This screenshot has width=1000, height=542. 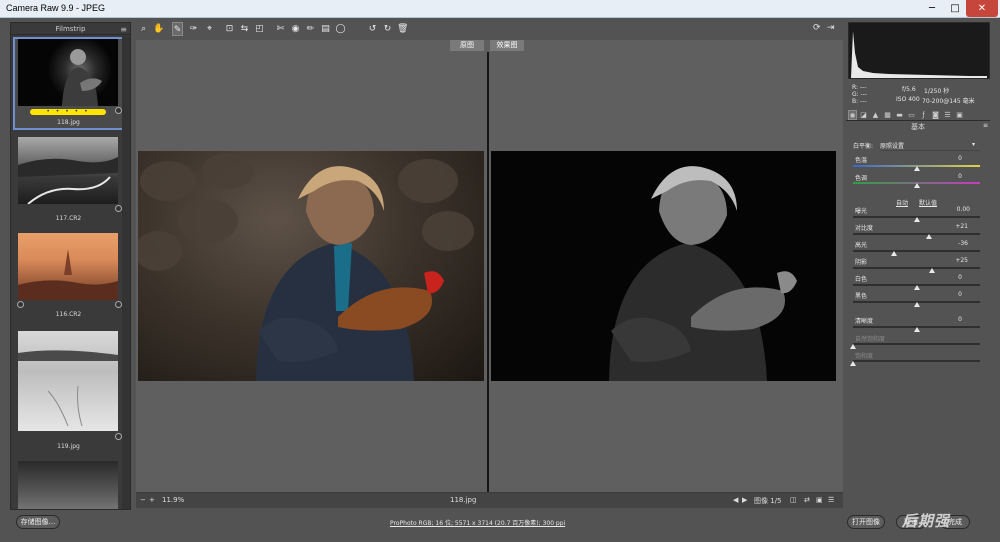 I want to click on close-button: ✕, so click(x=982, y=8).